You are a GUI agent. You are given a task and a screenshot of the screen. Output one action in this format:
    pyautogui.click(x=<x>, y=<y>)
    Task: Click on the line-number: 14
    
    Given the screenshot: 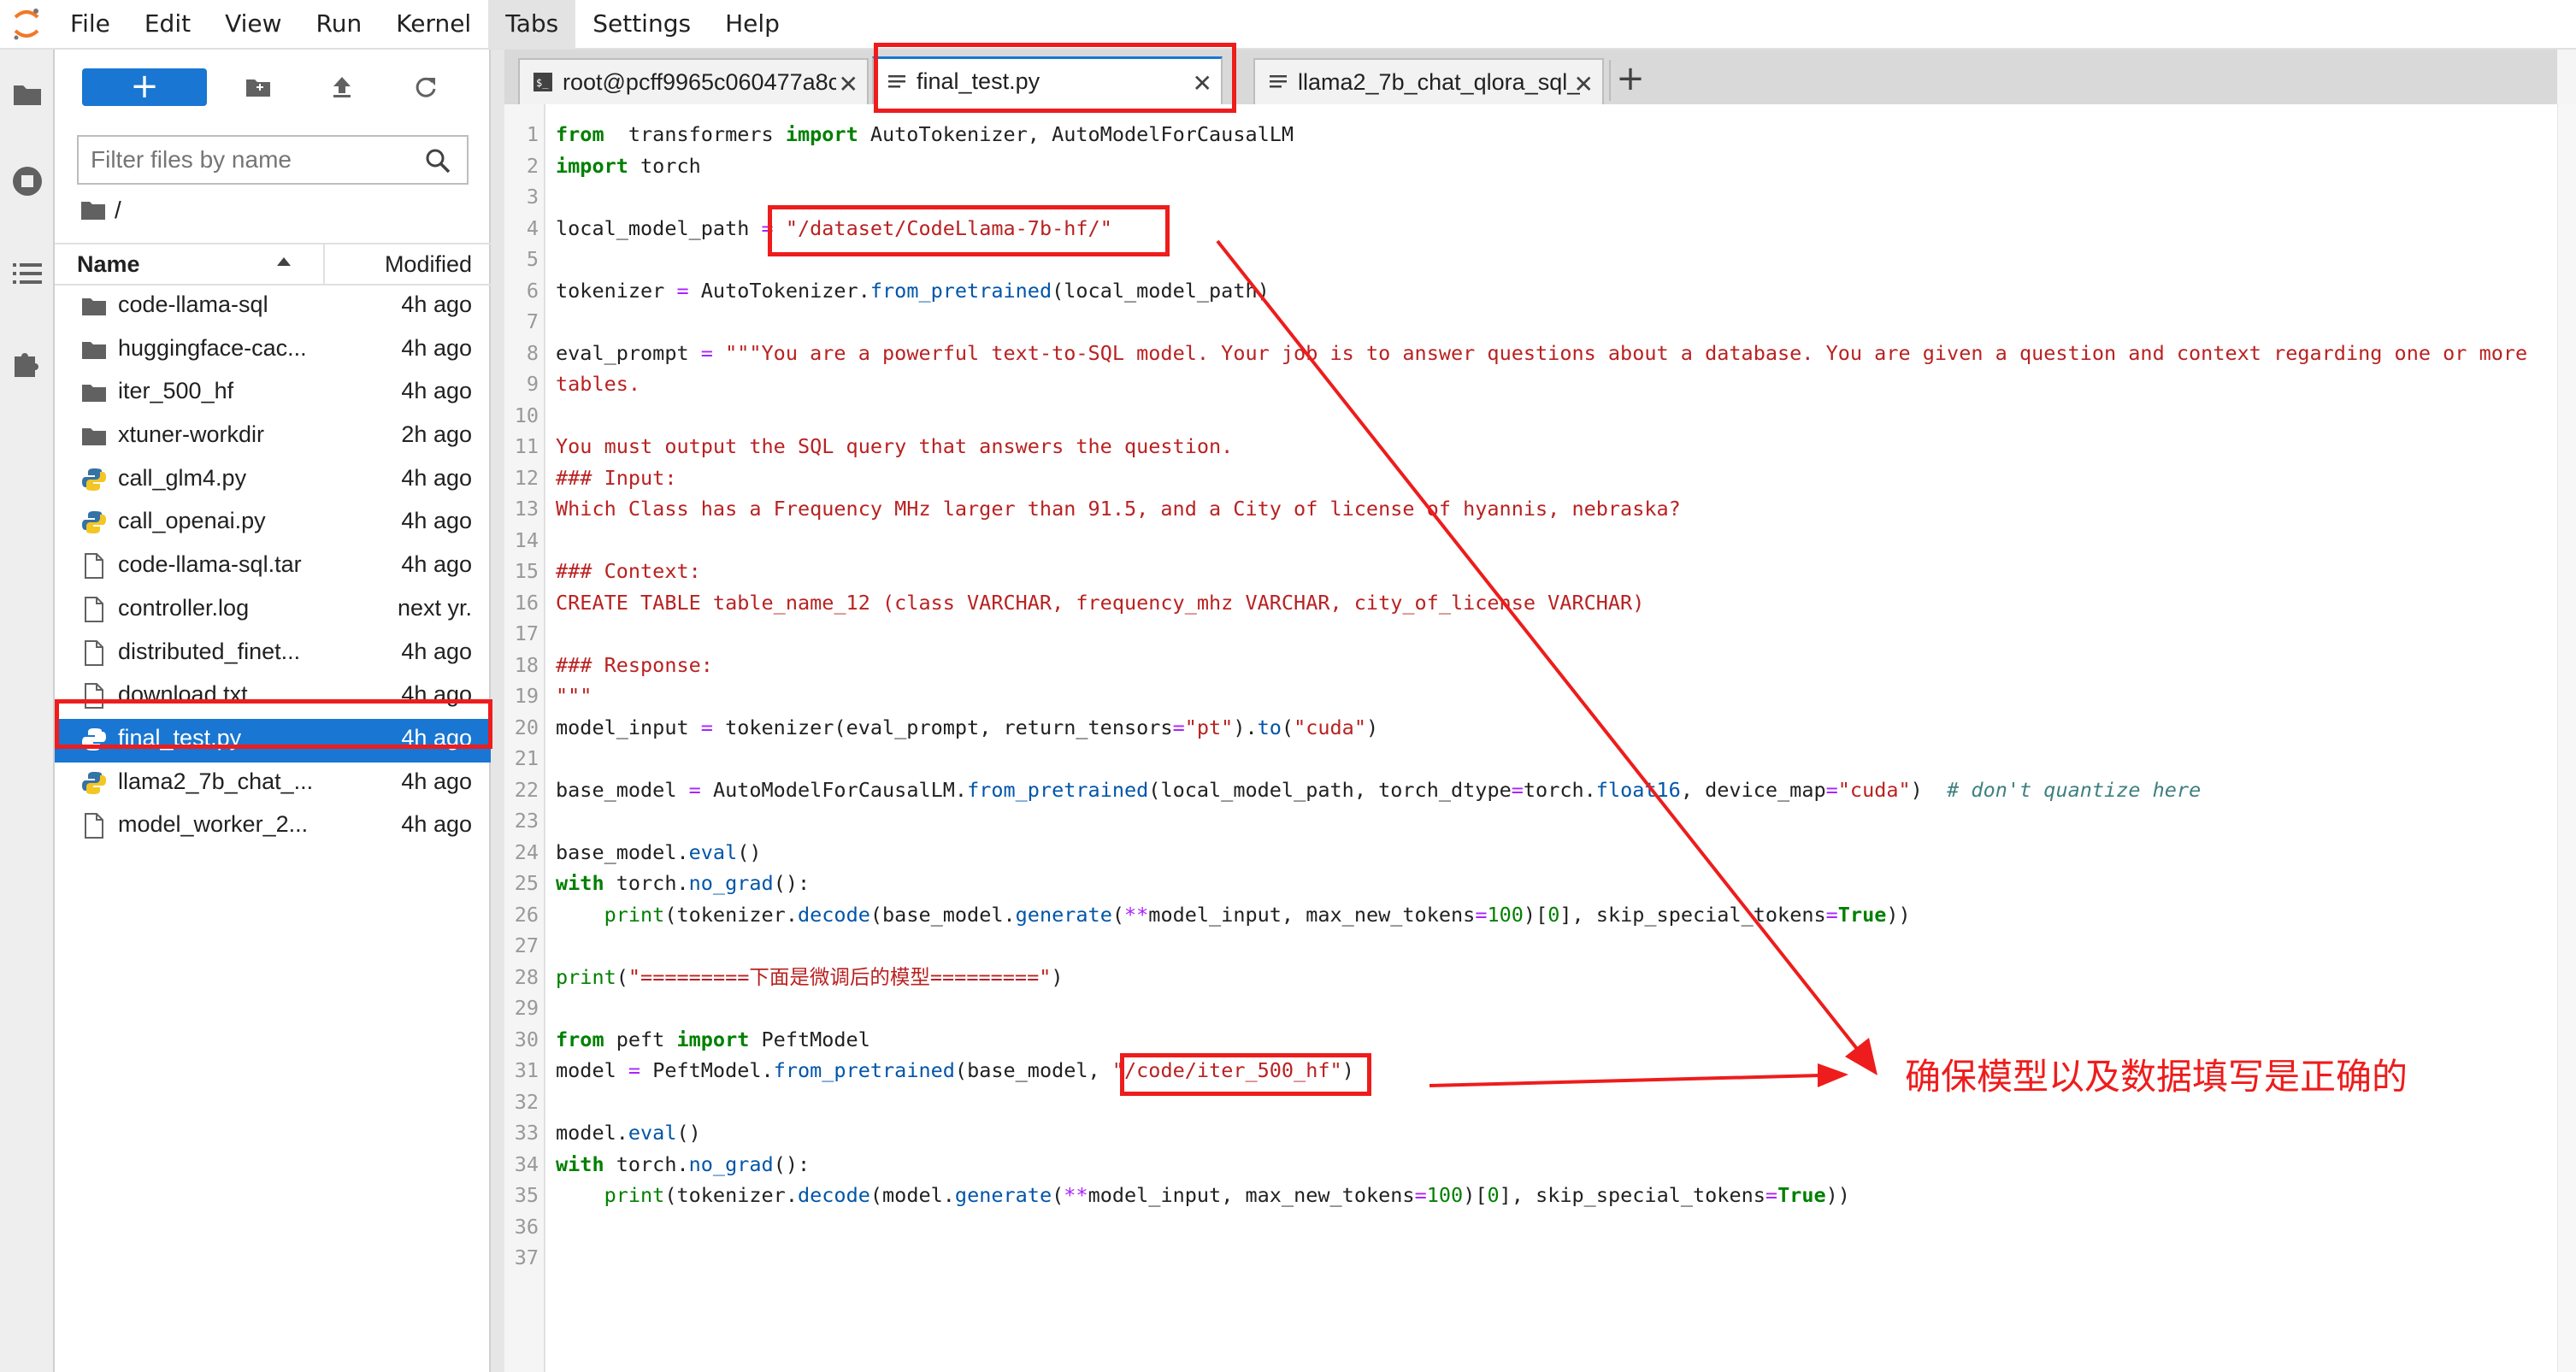 What is the action you would take?
    pyautogui.click(x=526, y=539)
    